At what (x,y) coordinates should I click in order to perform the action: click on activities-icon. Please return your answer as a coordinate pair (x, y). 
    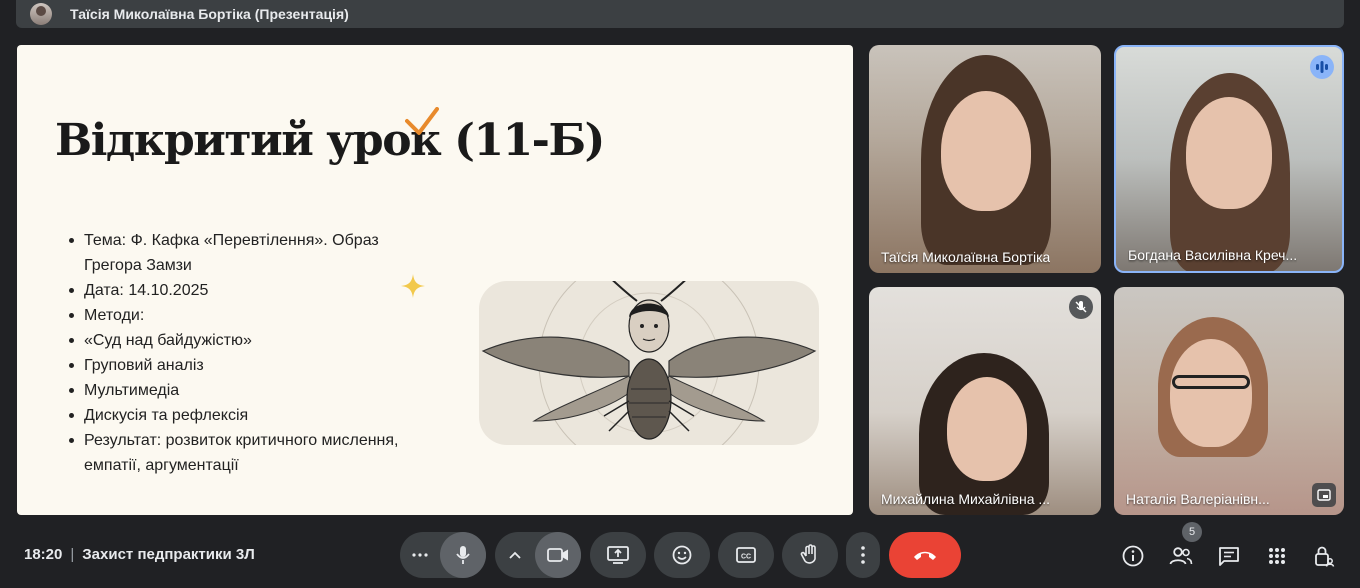
    Looking at the image, I should click on (1277, 556).